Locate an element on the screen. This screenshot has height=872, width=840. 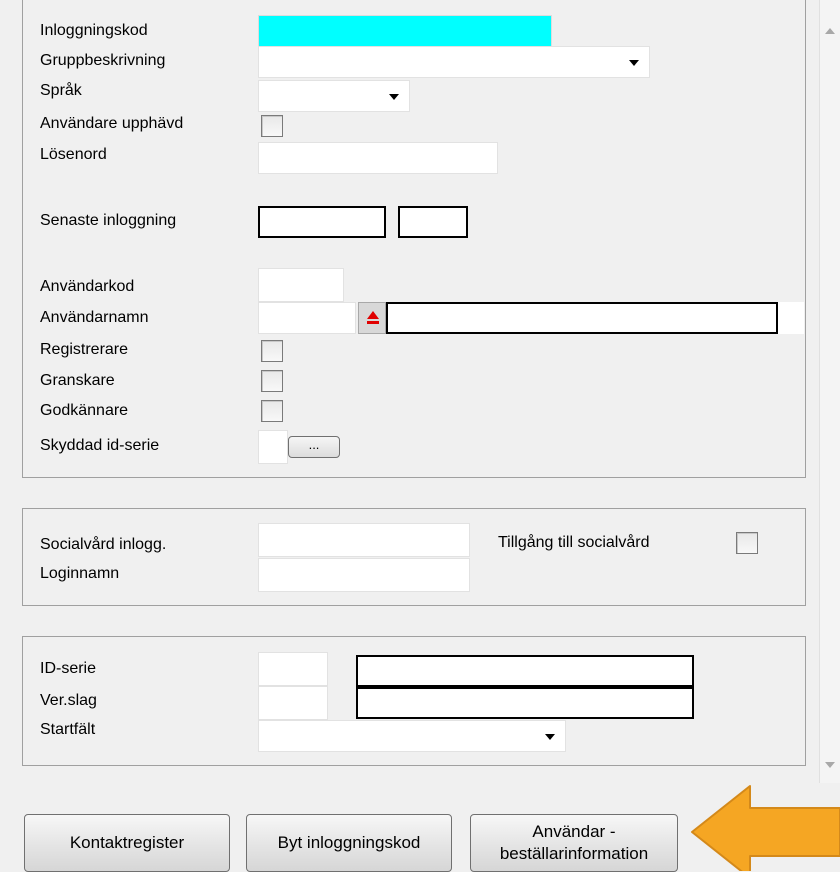
start-field-label: Startfält is located at coordinates (68, 729).